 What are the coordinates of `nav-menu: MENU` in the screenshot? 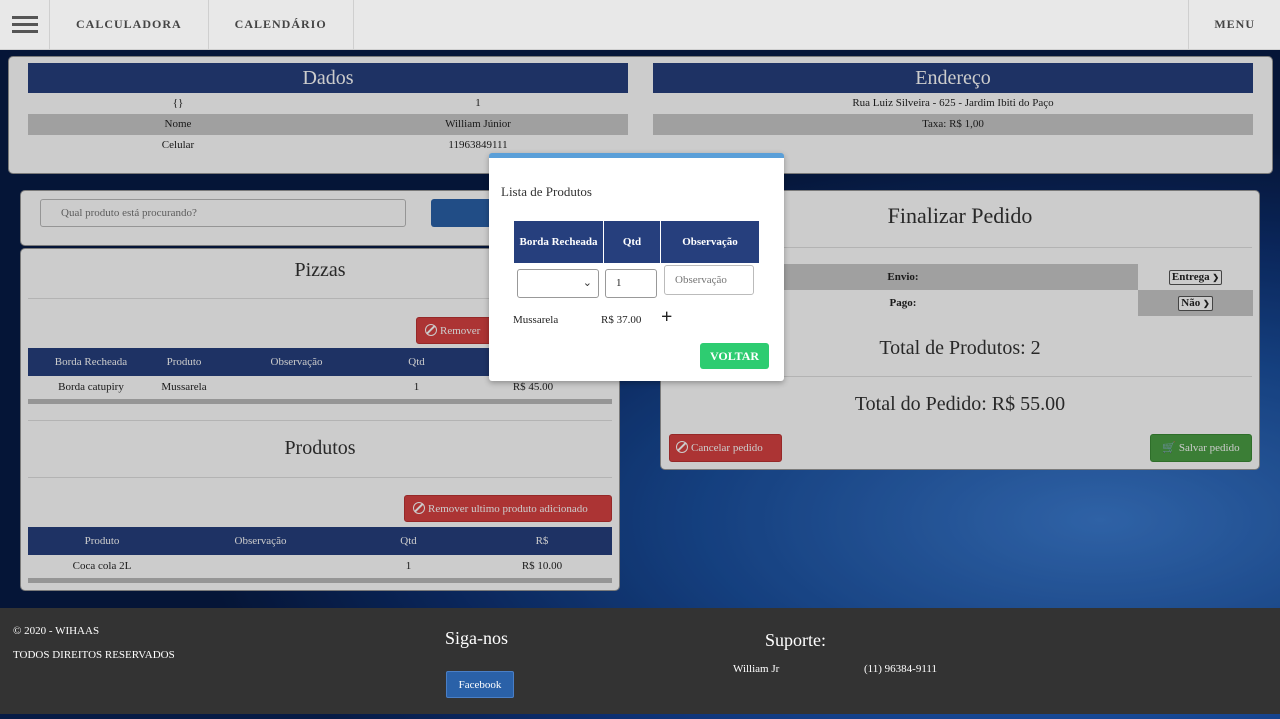 It's located at (1234, 24).